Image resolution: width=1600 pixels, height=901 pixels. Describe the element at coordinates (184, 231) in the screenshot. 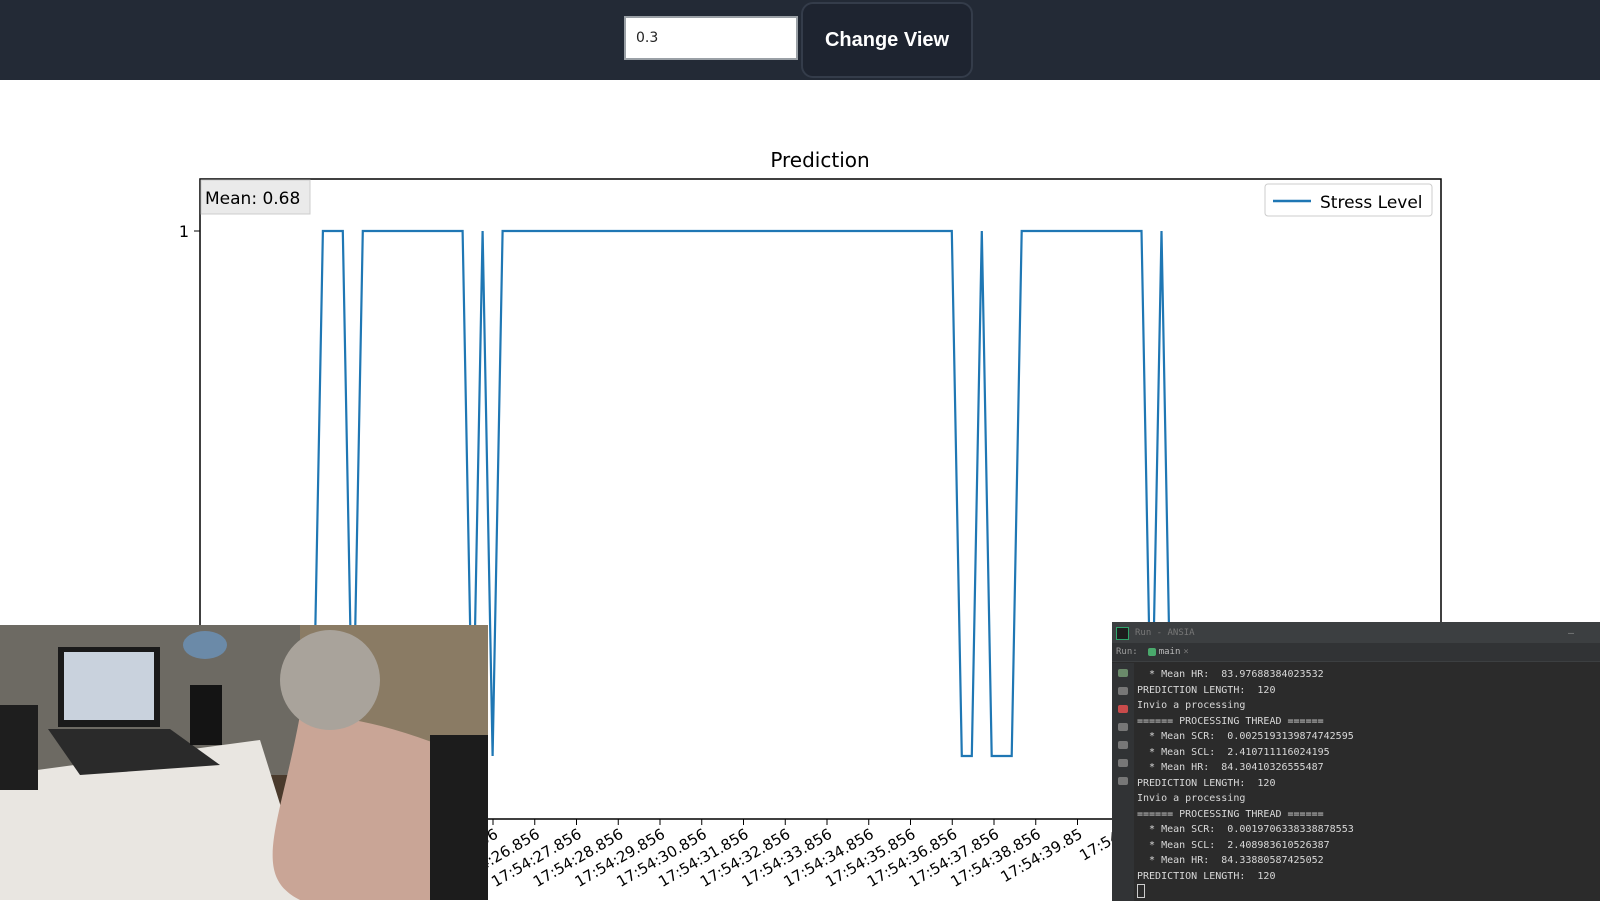

I see `y-tick-label-0: 1` at that location.